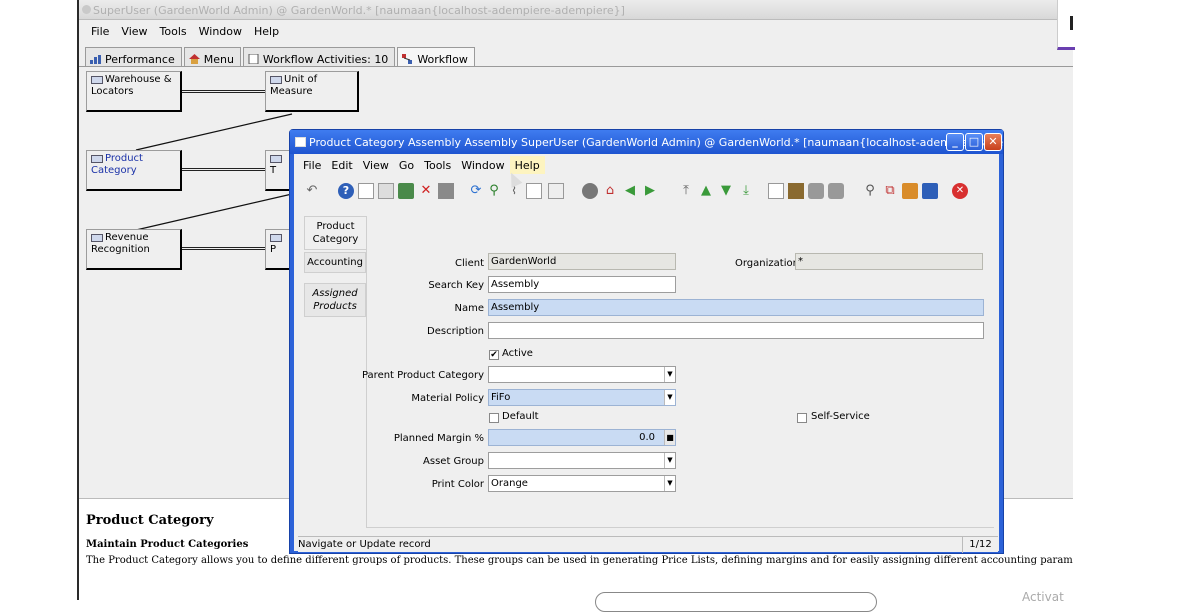 Image resolution: width=1200 pixels, height=612 pixels. I want to click on print-icon, so click(836, 191).